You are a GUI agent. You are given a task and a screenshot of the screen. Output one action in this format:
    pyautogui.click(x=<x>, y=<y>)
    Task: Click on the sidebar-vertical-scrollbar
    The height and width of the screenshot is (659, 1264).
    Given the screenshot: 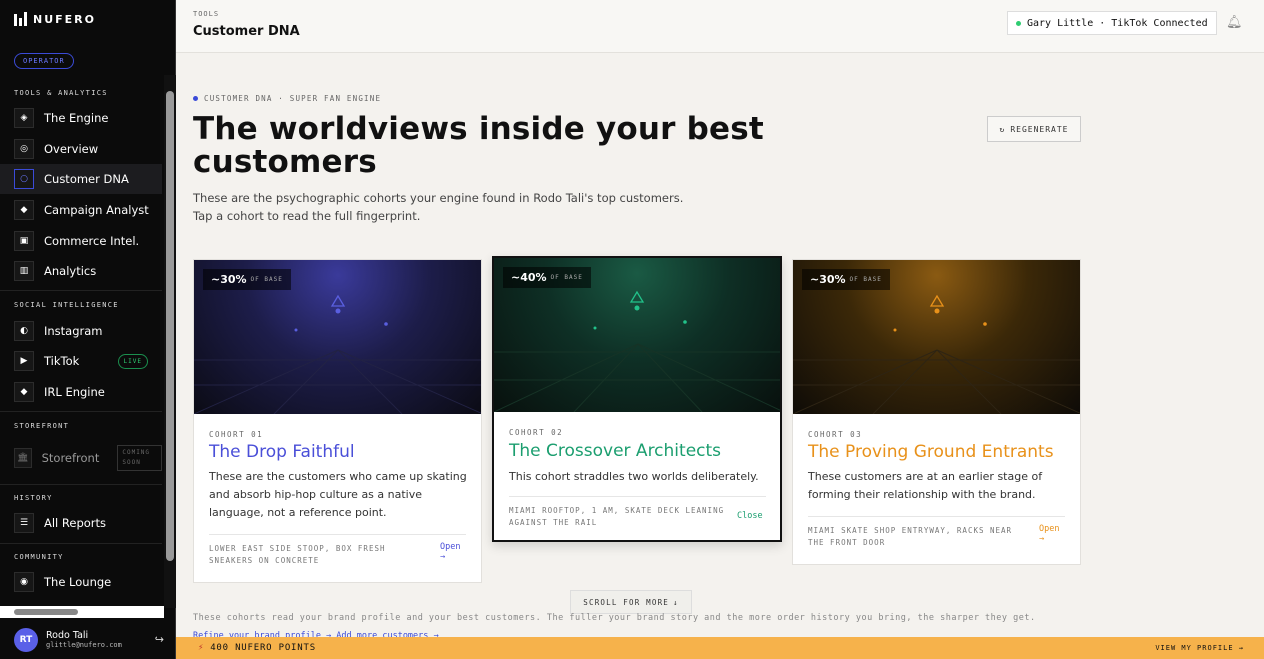 What is the action you would take?
    pyautogui.click(x=170, y=341)
    